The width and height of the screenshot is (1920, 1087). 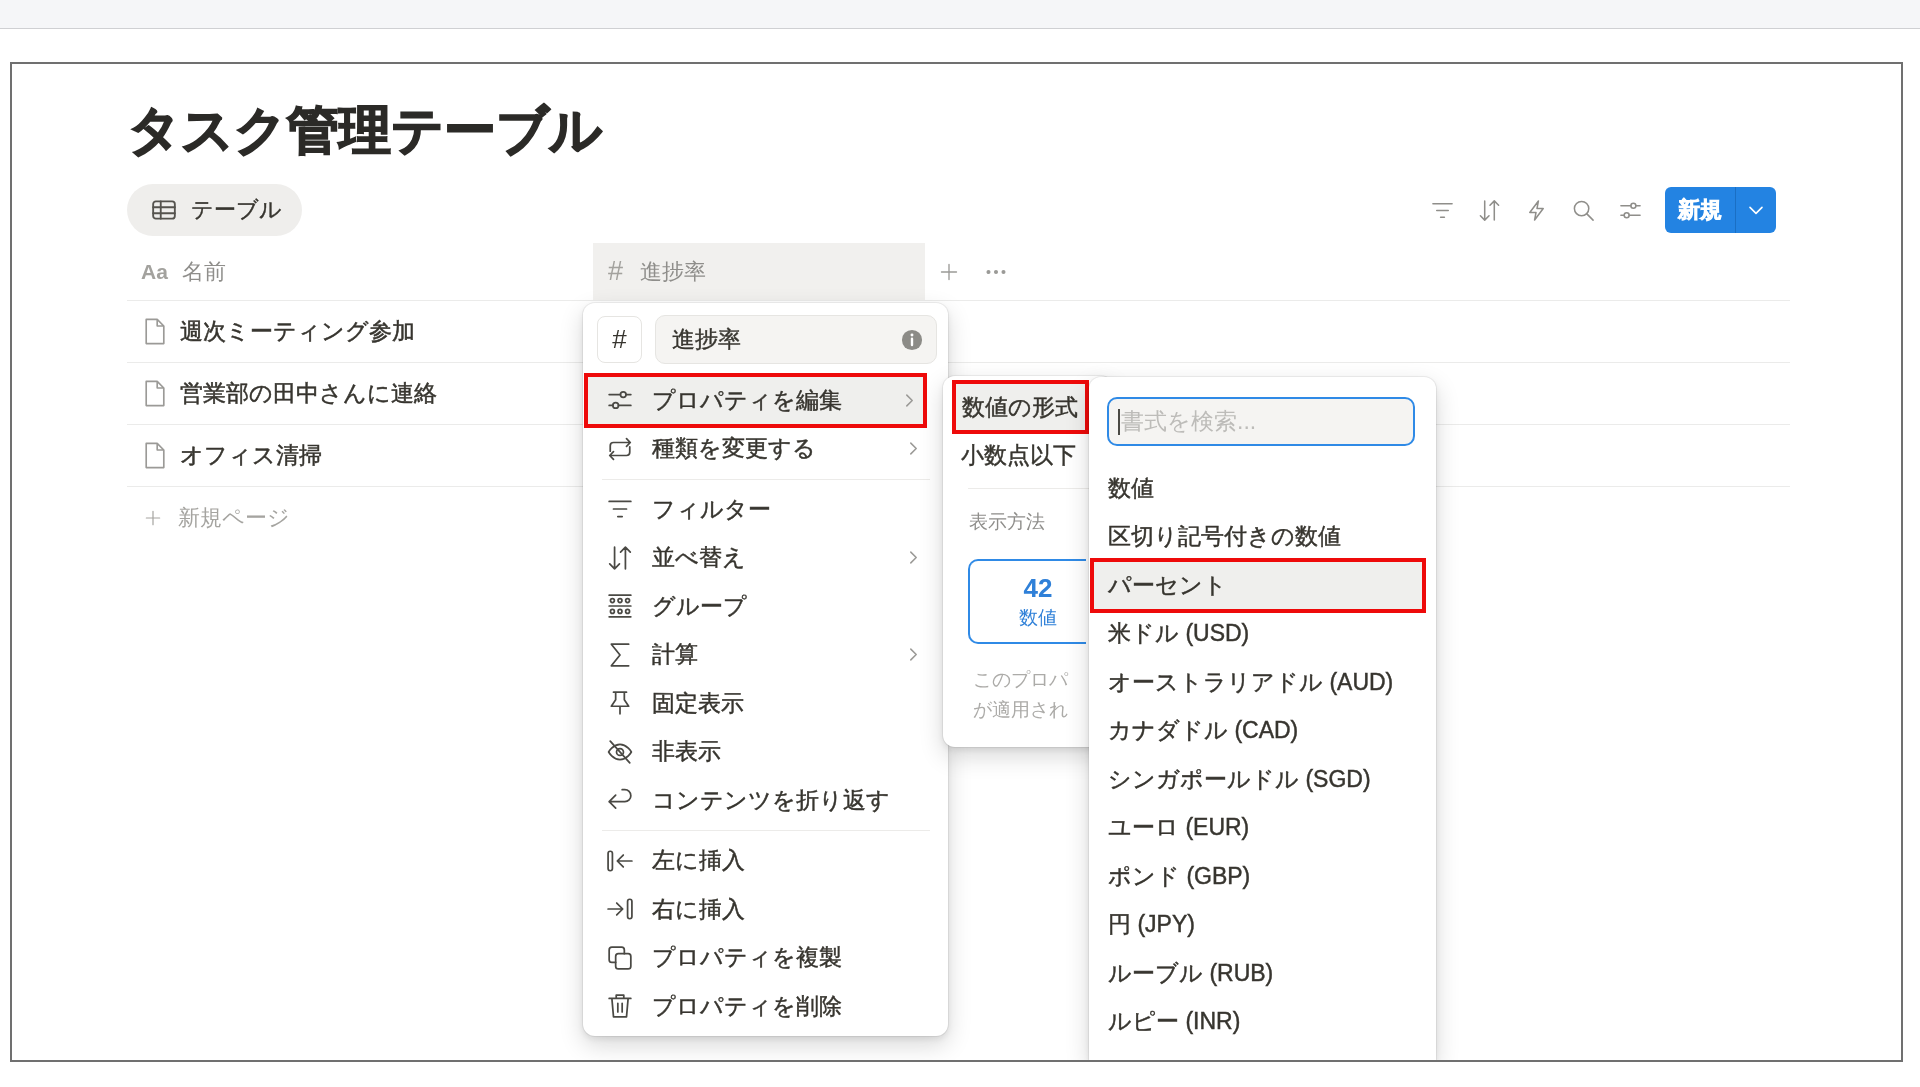 I want to click on text-cursor-icon, so click(x=1119, y=422).